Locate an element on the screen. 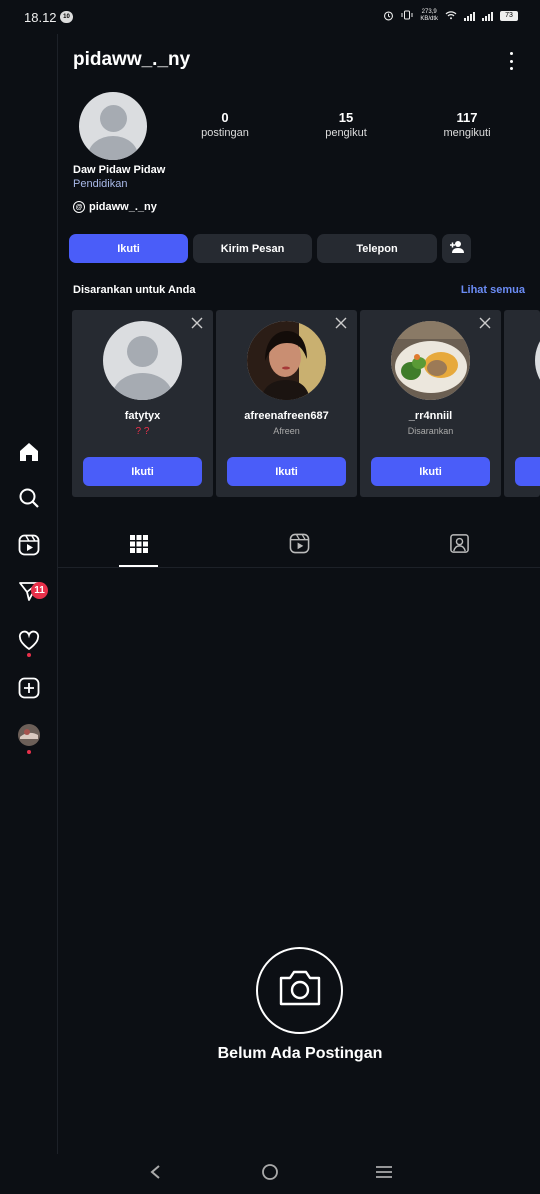 The image size is (540, 1194). home-icon is located at coordinates (29, 454).